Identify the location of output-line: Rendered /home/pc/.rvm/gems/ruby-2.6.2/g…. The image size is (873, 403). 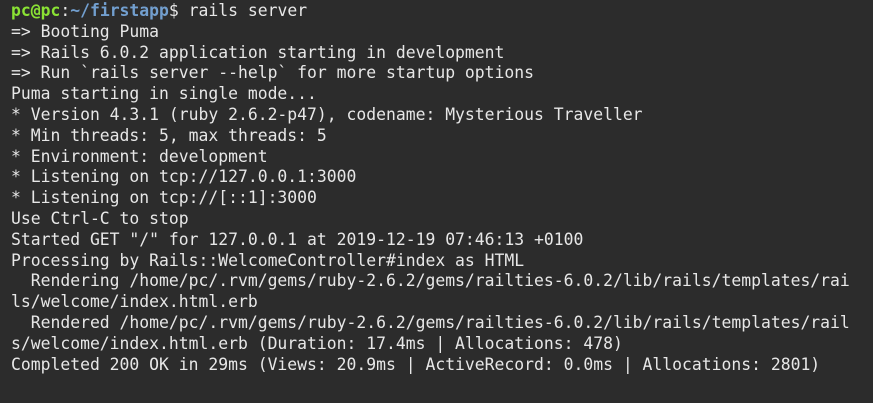
(430, 322).